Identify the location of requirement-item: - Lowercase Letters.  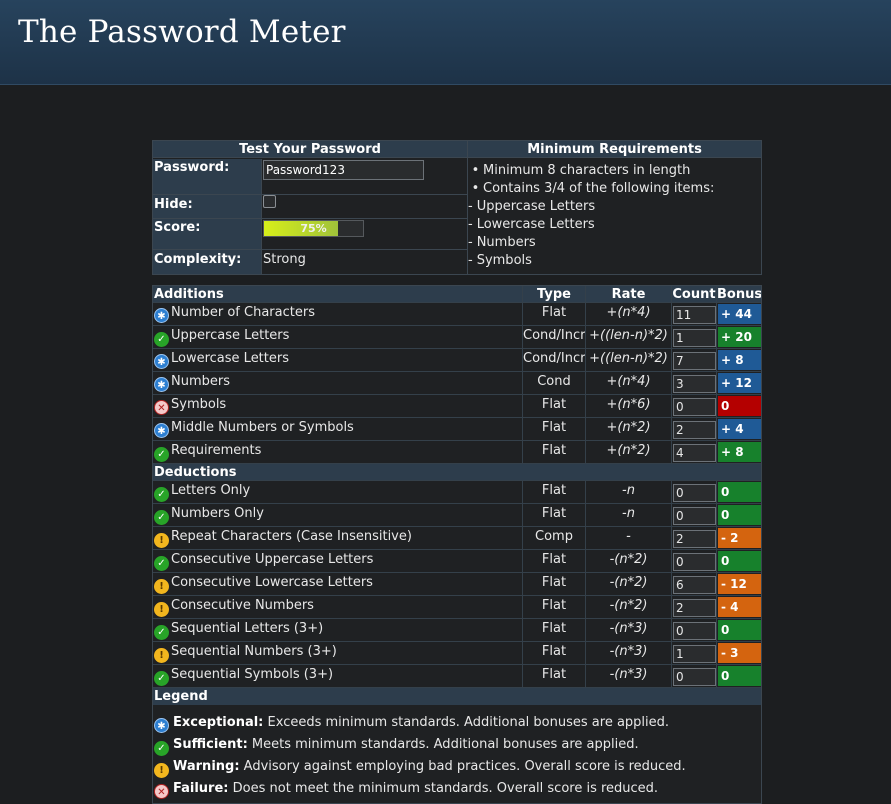
(614, 225).